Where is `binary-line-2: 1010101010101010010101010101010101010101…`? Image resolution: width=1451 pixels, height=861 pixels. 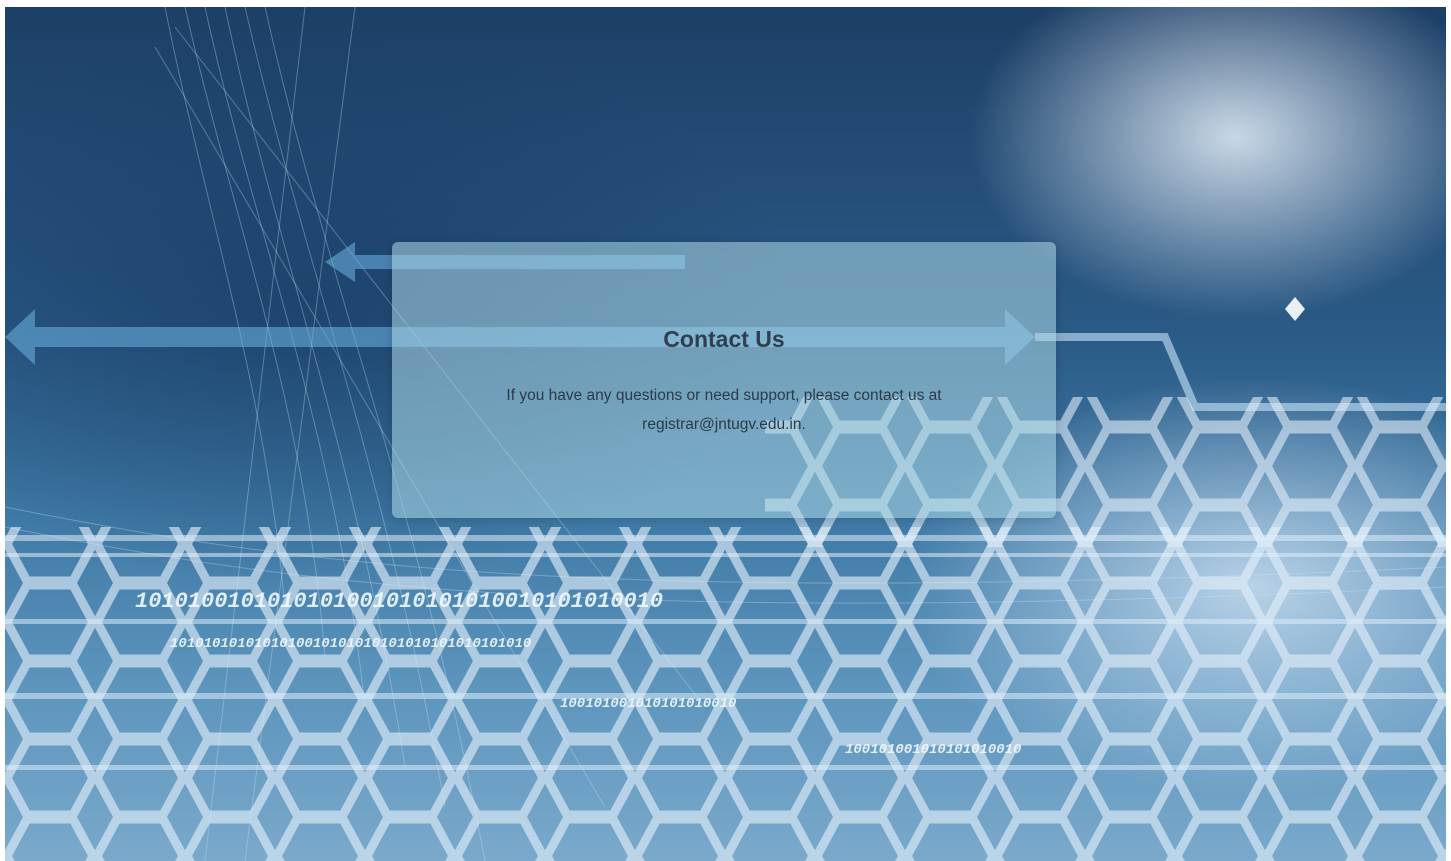
binary-line-2: 1010101010101010010101010101010101010101… is located at coordinates (350, 644).